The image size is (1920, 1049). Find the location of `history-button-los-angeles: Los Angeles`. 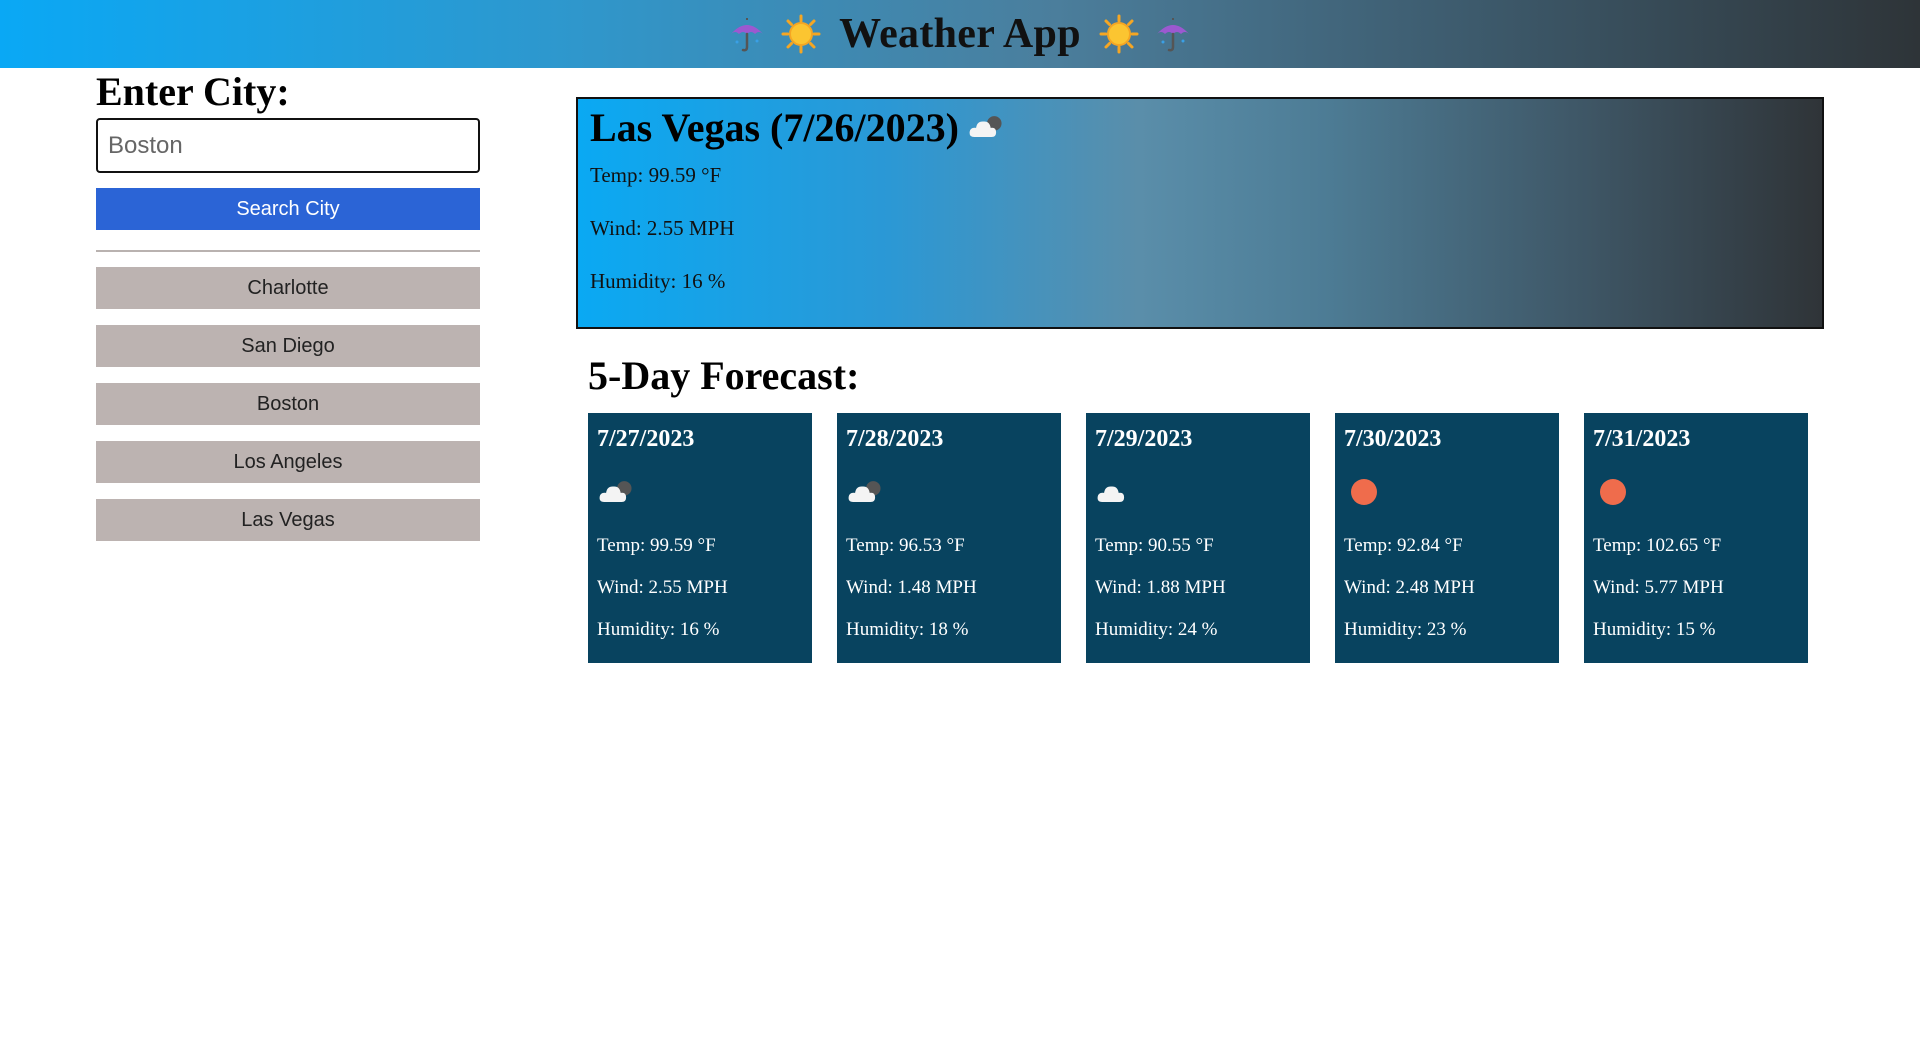

history-button-los-angeles: Los Angeles is located at coordinates (288, 462).